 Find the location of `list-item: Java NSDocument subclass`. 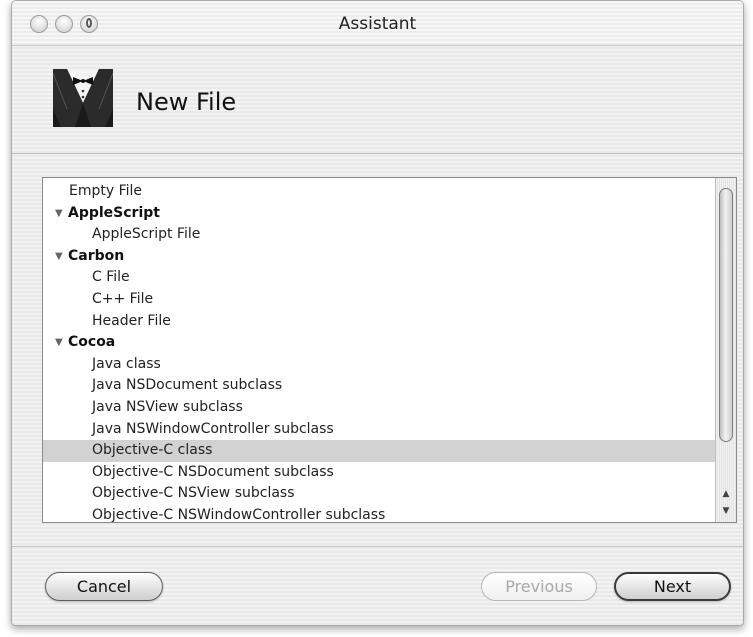

list-item: Java NSDocument subclass is located at coordinates (379, 386).